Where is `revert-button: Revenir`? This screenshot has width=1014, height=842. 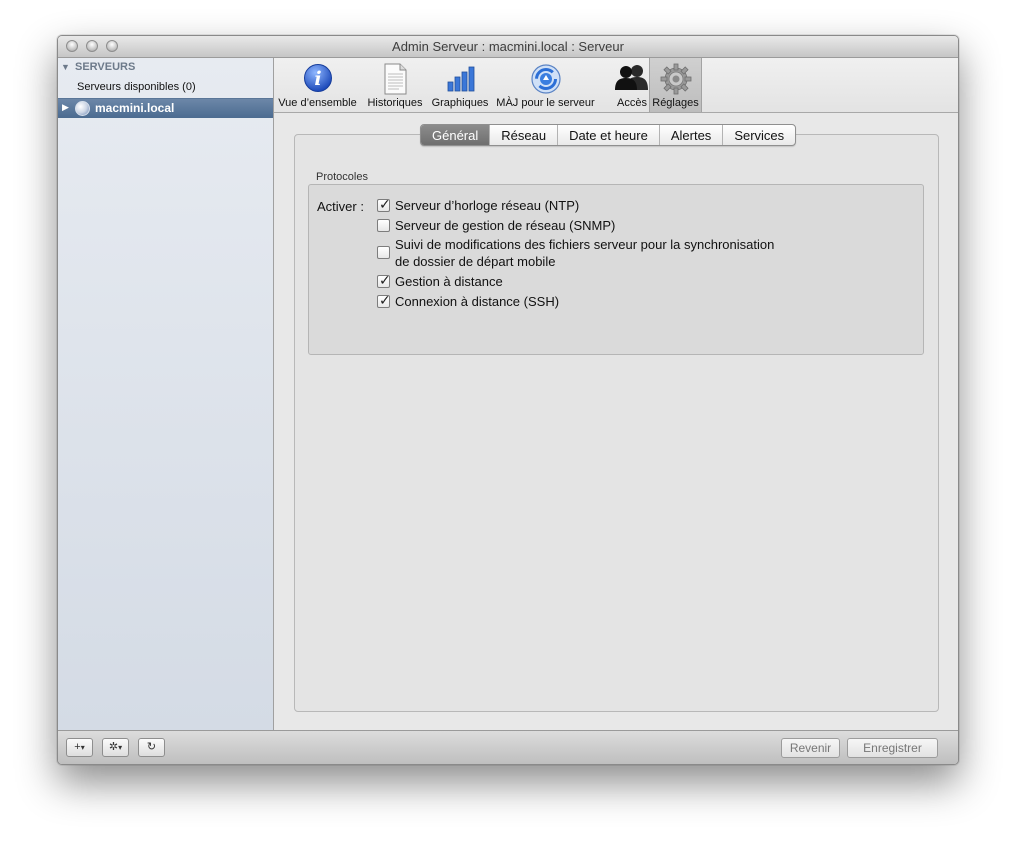
revert-button: Revenir is located at coordinates (810, 748).